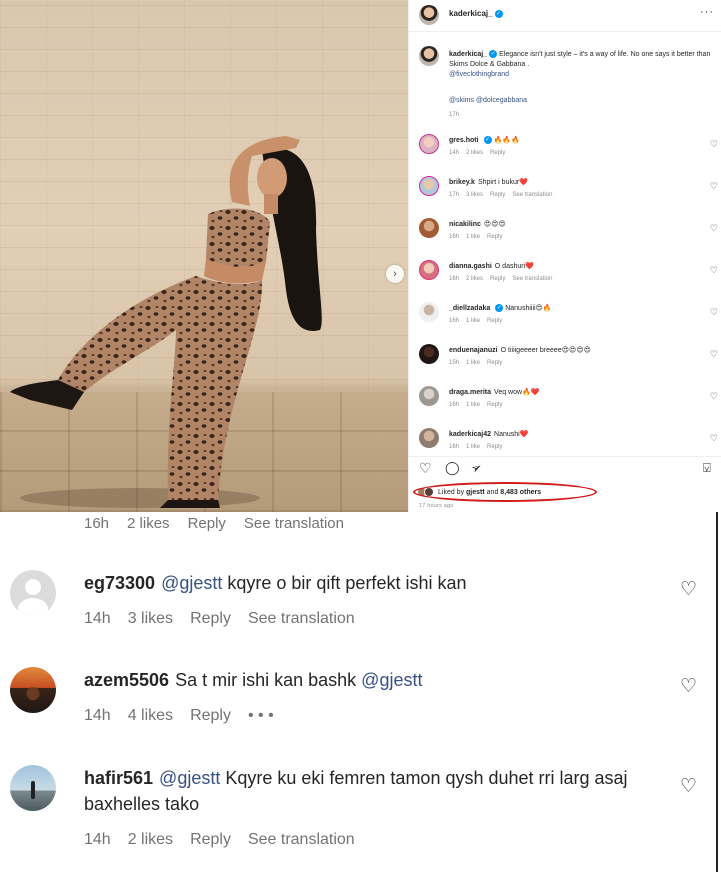 The image size is (721, 872). What do you see at coordinates (464, 140) in the screenshot?
I see `comment-username: gres.hoti` at bounding box center [464, 140].